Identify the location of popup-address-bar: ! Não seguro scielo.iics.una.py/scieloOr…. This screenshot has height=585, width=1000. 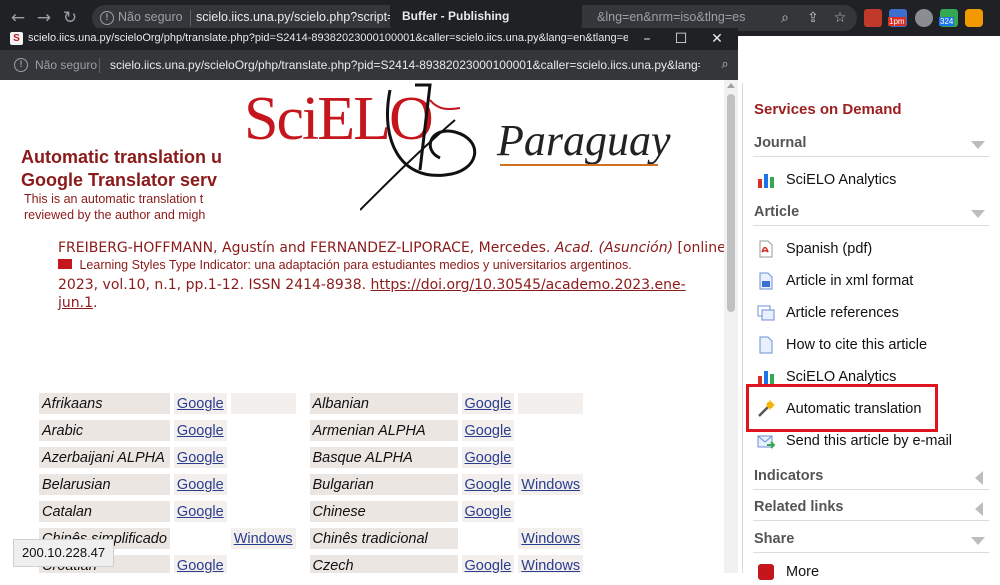
(369, 65).